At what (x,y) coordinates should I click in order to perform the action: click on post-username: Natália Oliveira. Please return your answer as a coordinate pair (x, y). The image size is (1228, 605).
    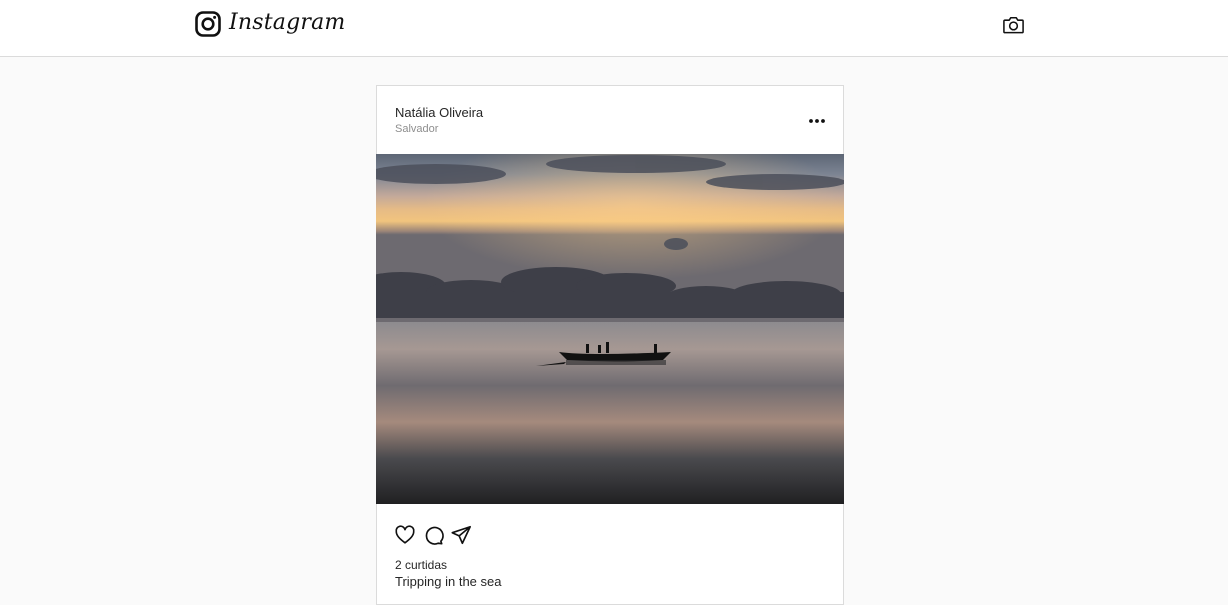
    Looking at the image, I should click on (439, 112).